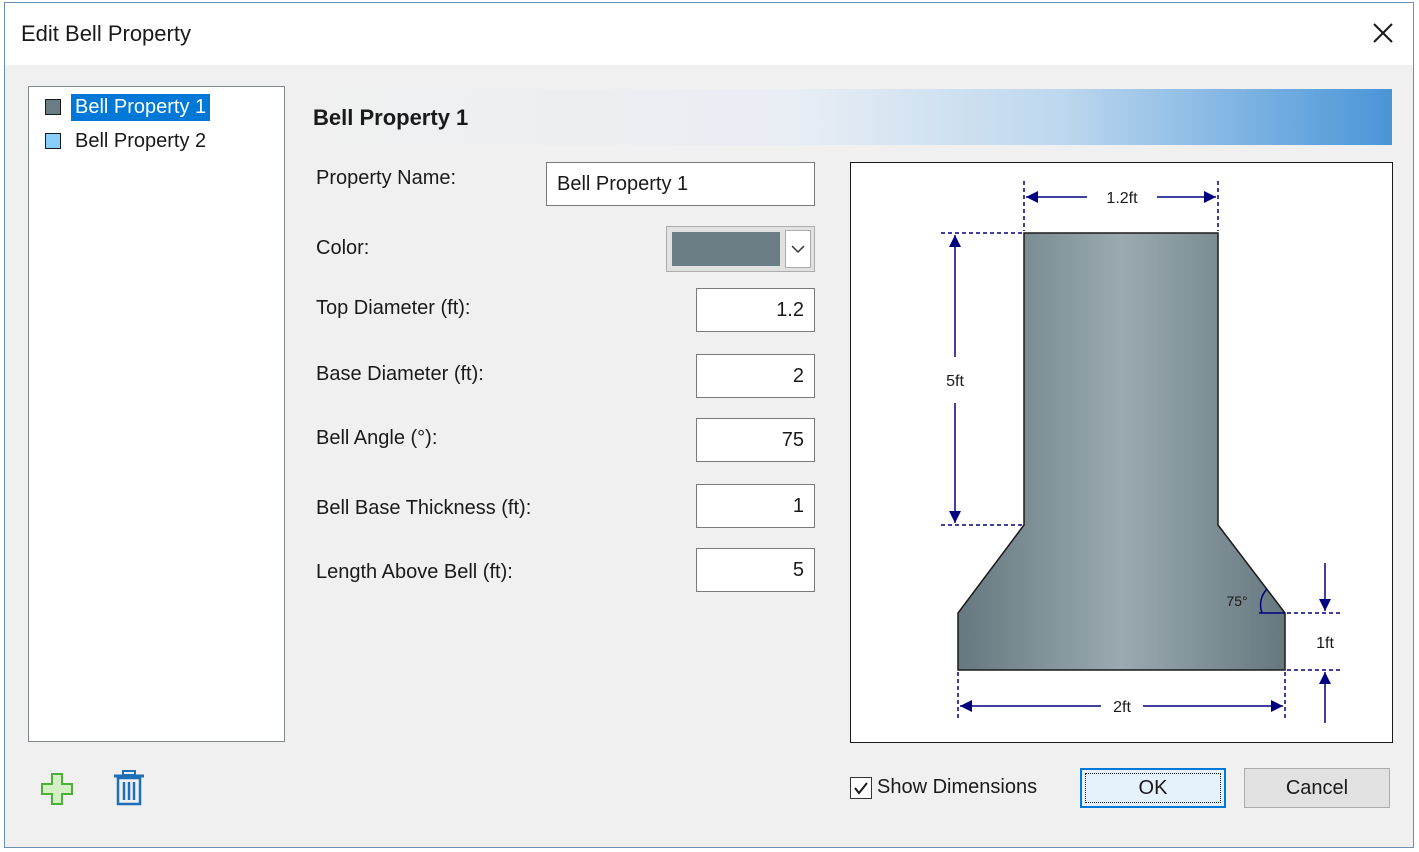 The image size is (1419, 852). What do you see at coordinates (386, 178) in the screenshot?
I see `property-name-label: Property Name:` at bounding box center [386, 178].